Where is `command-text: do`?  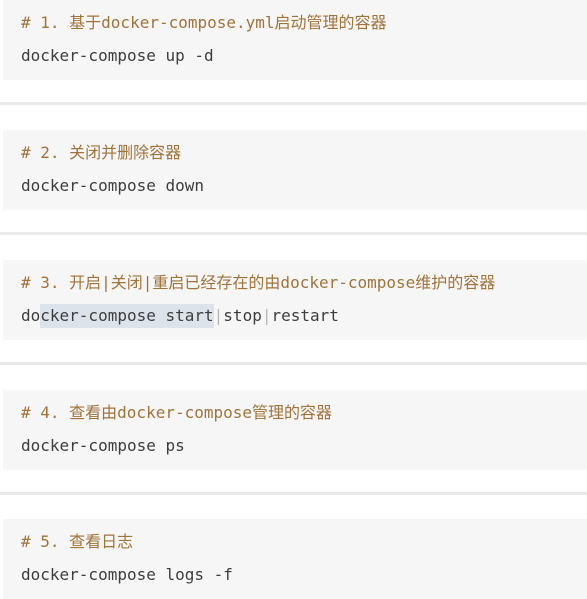
command-text: do is located at coordinates (31, 315).